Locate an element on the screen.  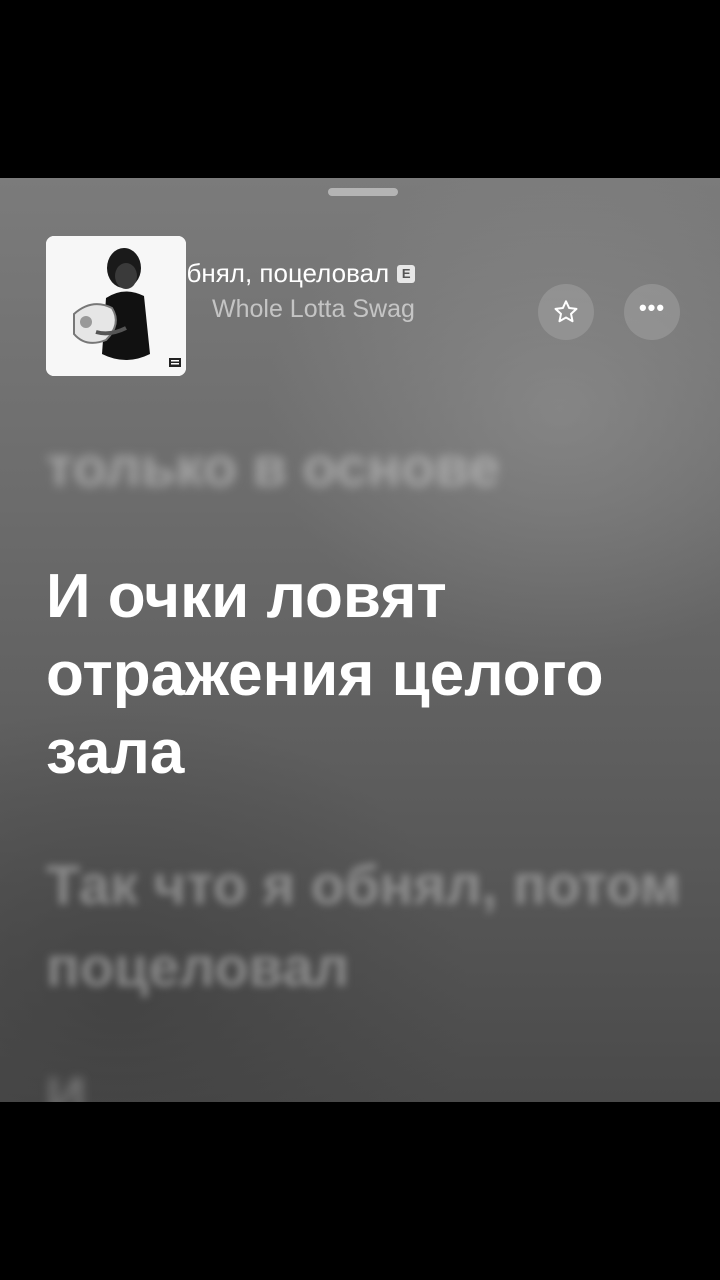
track-title: обнял, поцеловал is located at coordinates (288, 273).